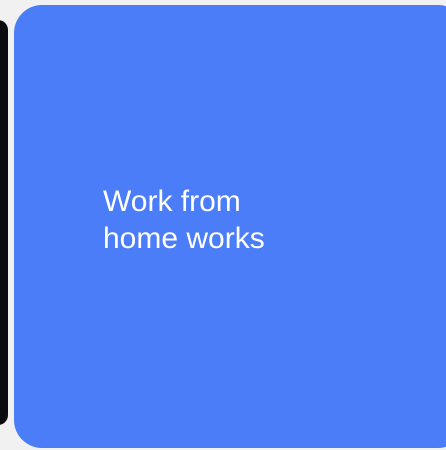 This screenshot has width=446, height=450. What do you see at coordinates (184, 220) in the screenshot?
I see `note-card-text: Work from home works` at bounding box center [184, 220].